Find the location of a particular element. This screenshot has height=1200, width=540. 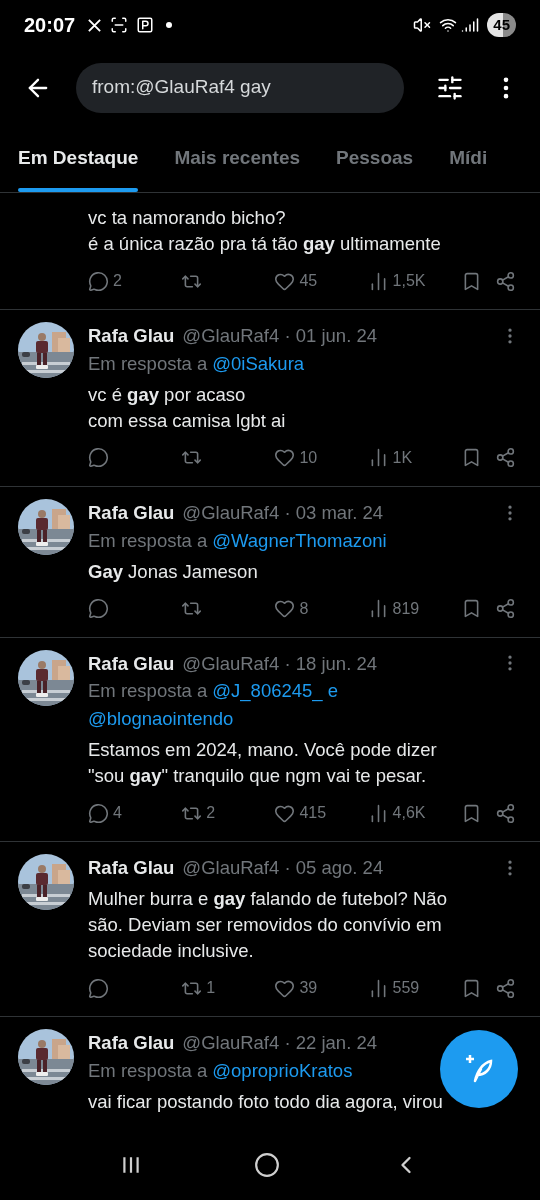

like-count: 39 is located at coordinates (308, 988).